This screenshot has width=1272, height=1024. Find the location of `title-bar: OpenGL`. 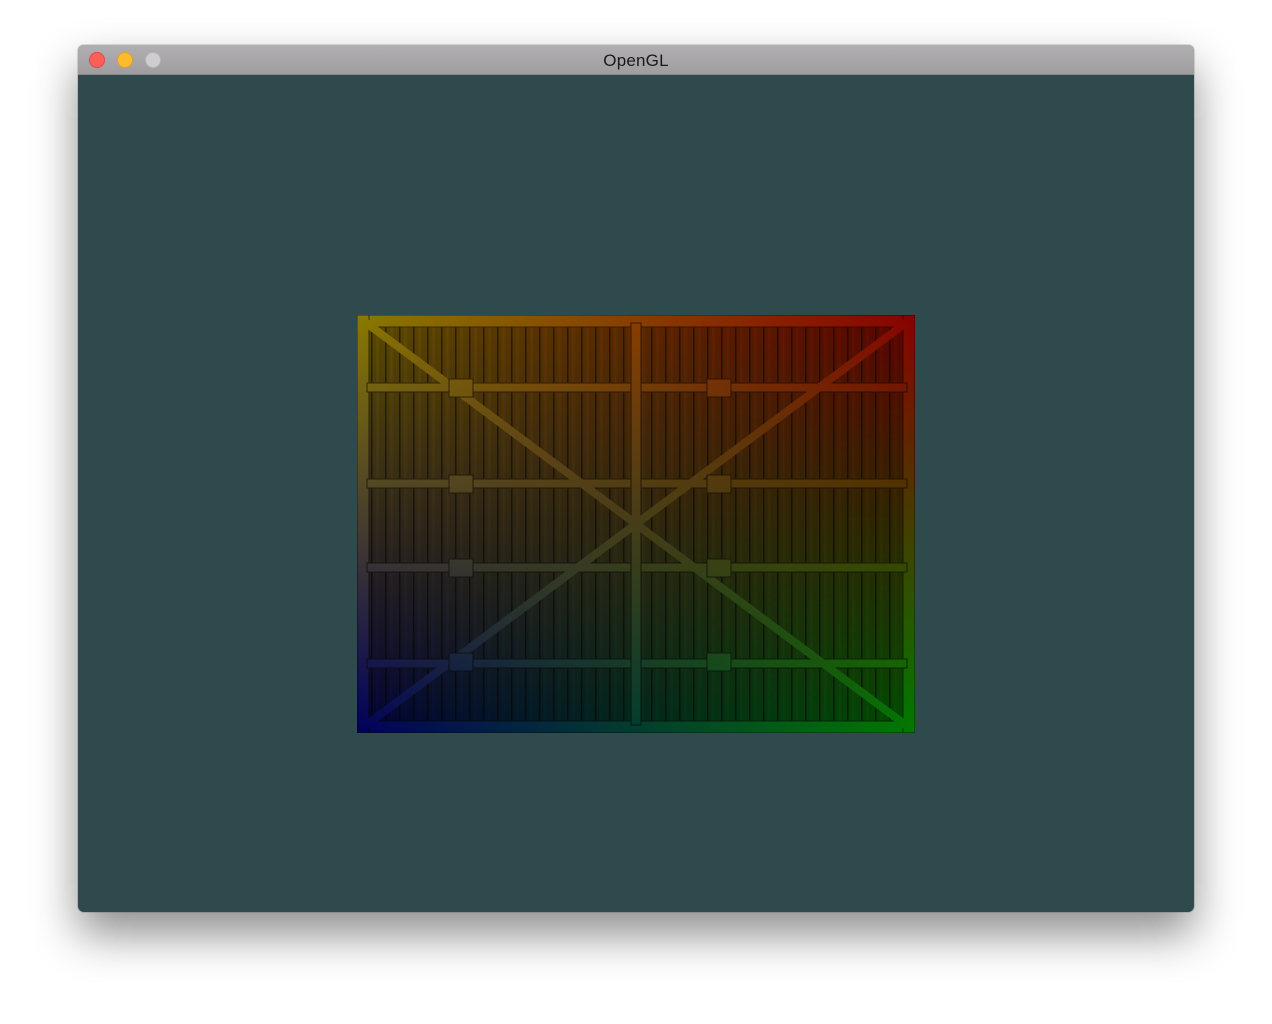

title-bar: OpenGL is located at coordinates (636, 60).